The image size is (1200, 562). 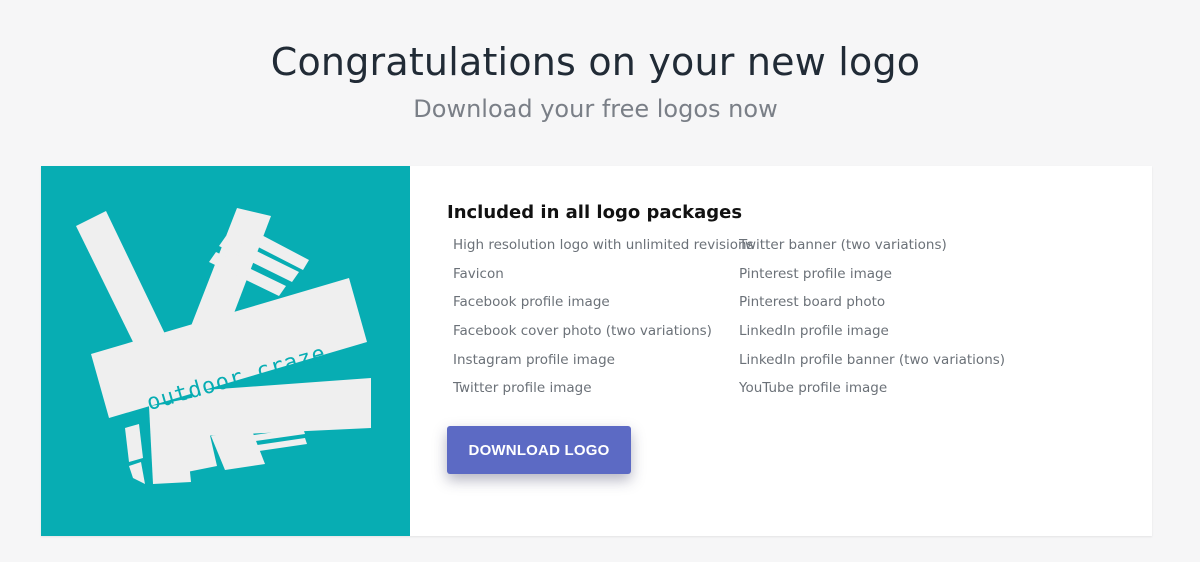 What do you see at coordinates (812, 302) in the screenshot?
I see `list-item: Pinterest board photo` at bounding box center [812, 302].